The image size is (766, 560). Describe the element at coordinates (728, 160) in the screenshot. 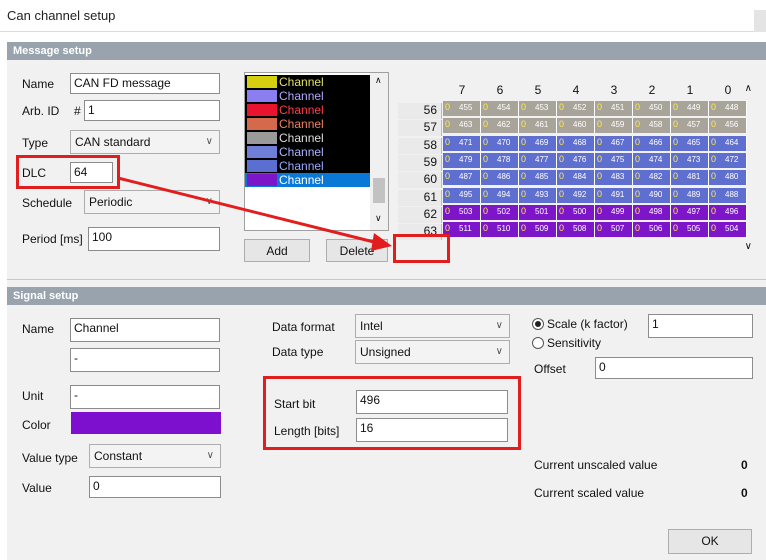

I see `grid-bit-cell: 0 472` at that location.